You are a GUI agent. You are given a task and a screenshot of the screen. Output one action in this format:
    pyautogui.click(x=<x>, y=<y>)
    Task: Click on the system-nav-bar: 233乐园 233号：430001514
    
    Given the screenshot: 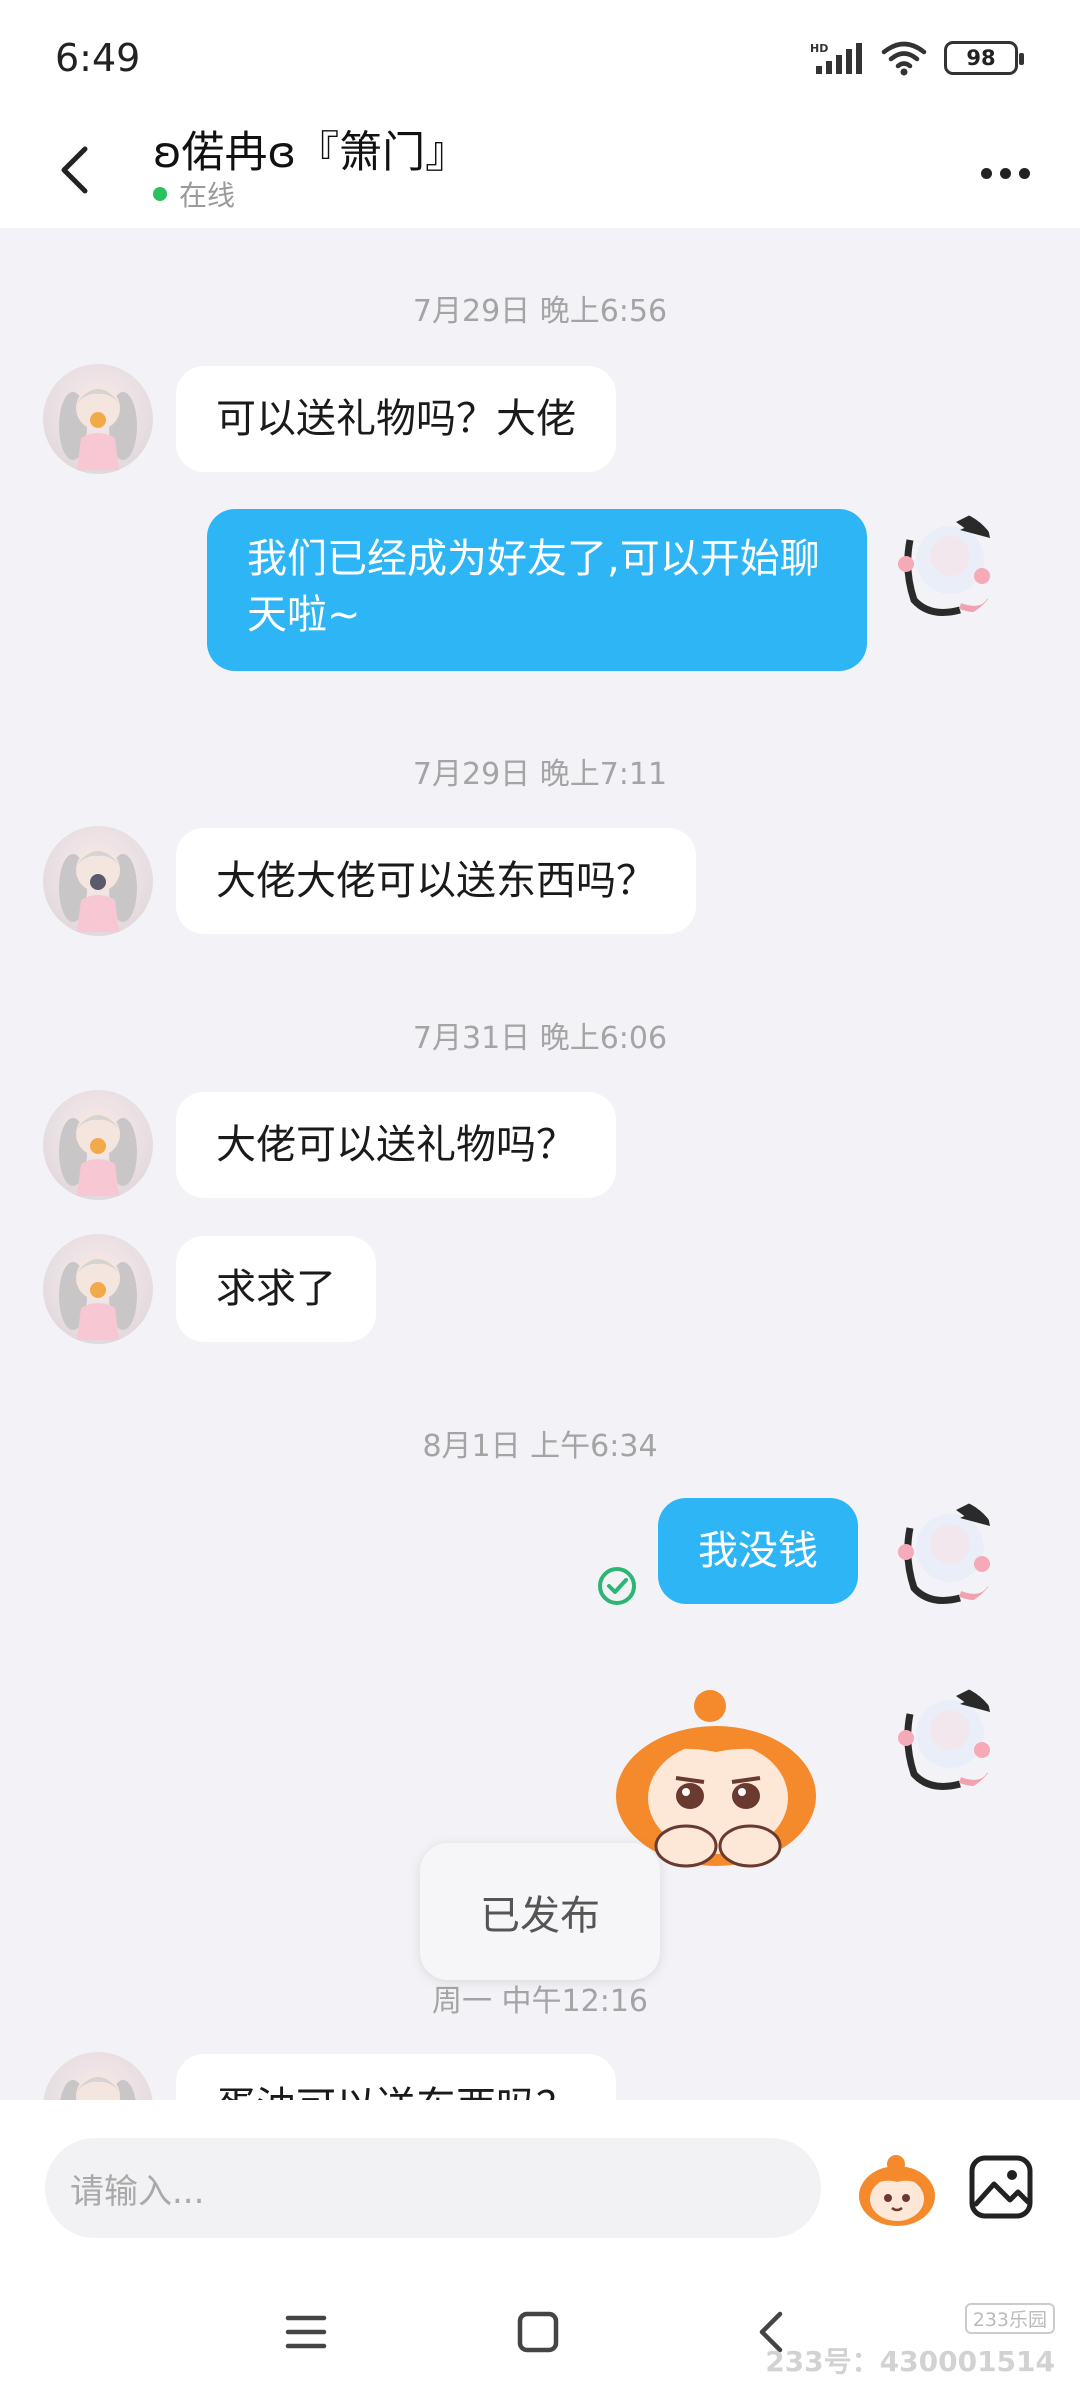 What is the action you would take?
    pyautogui.click(x=540, y=2325)
    